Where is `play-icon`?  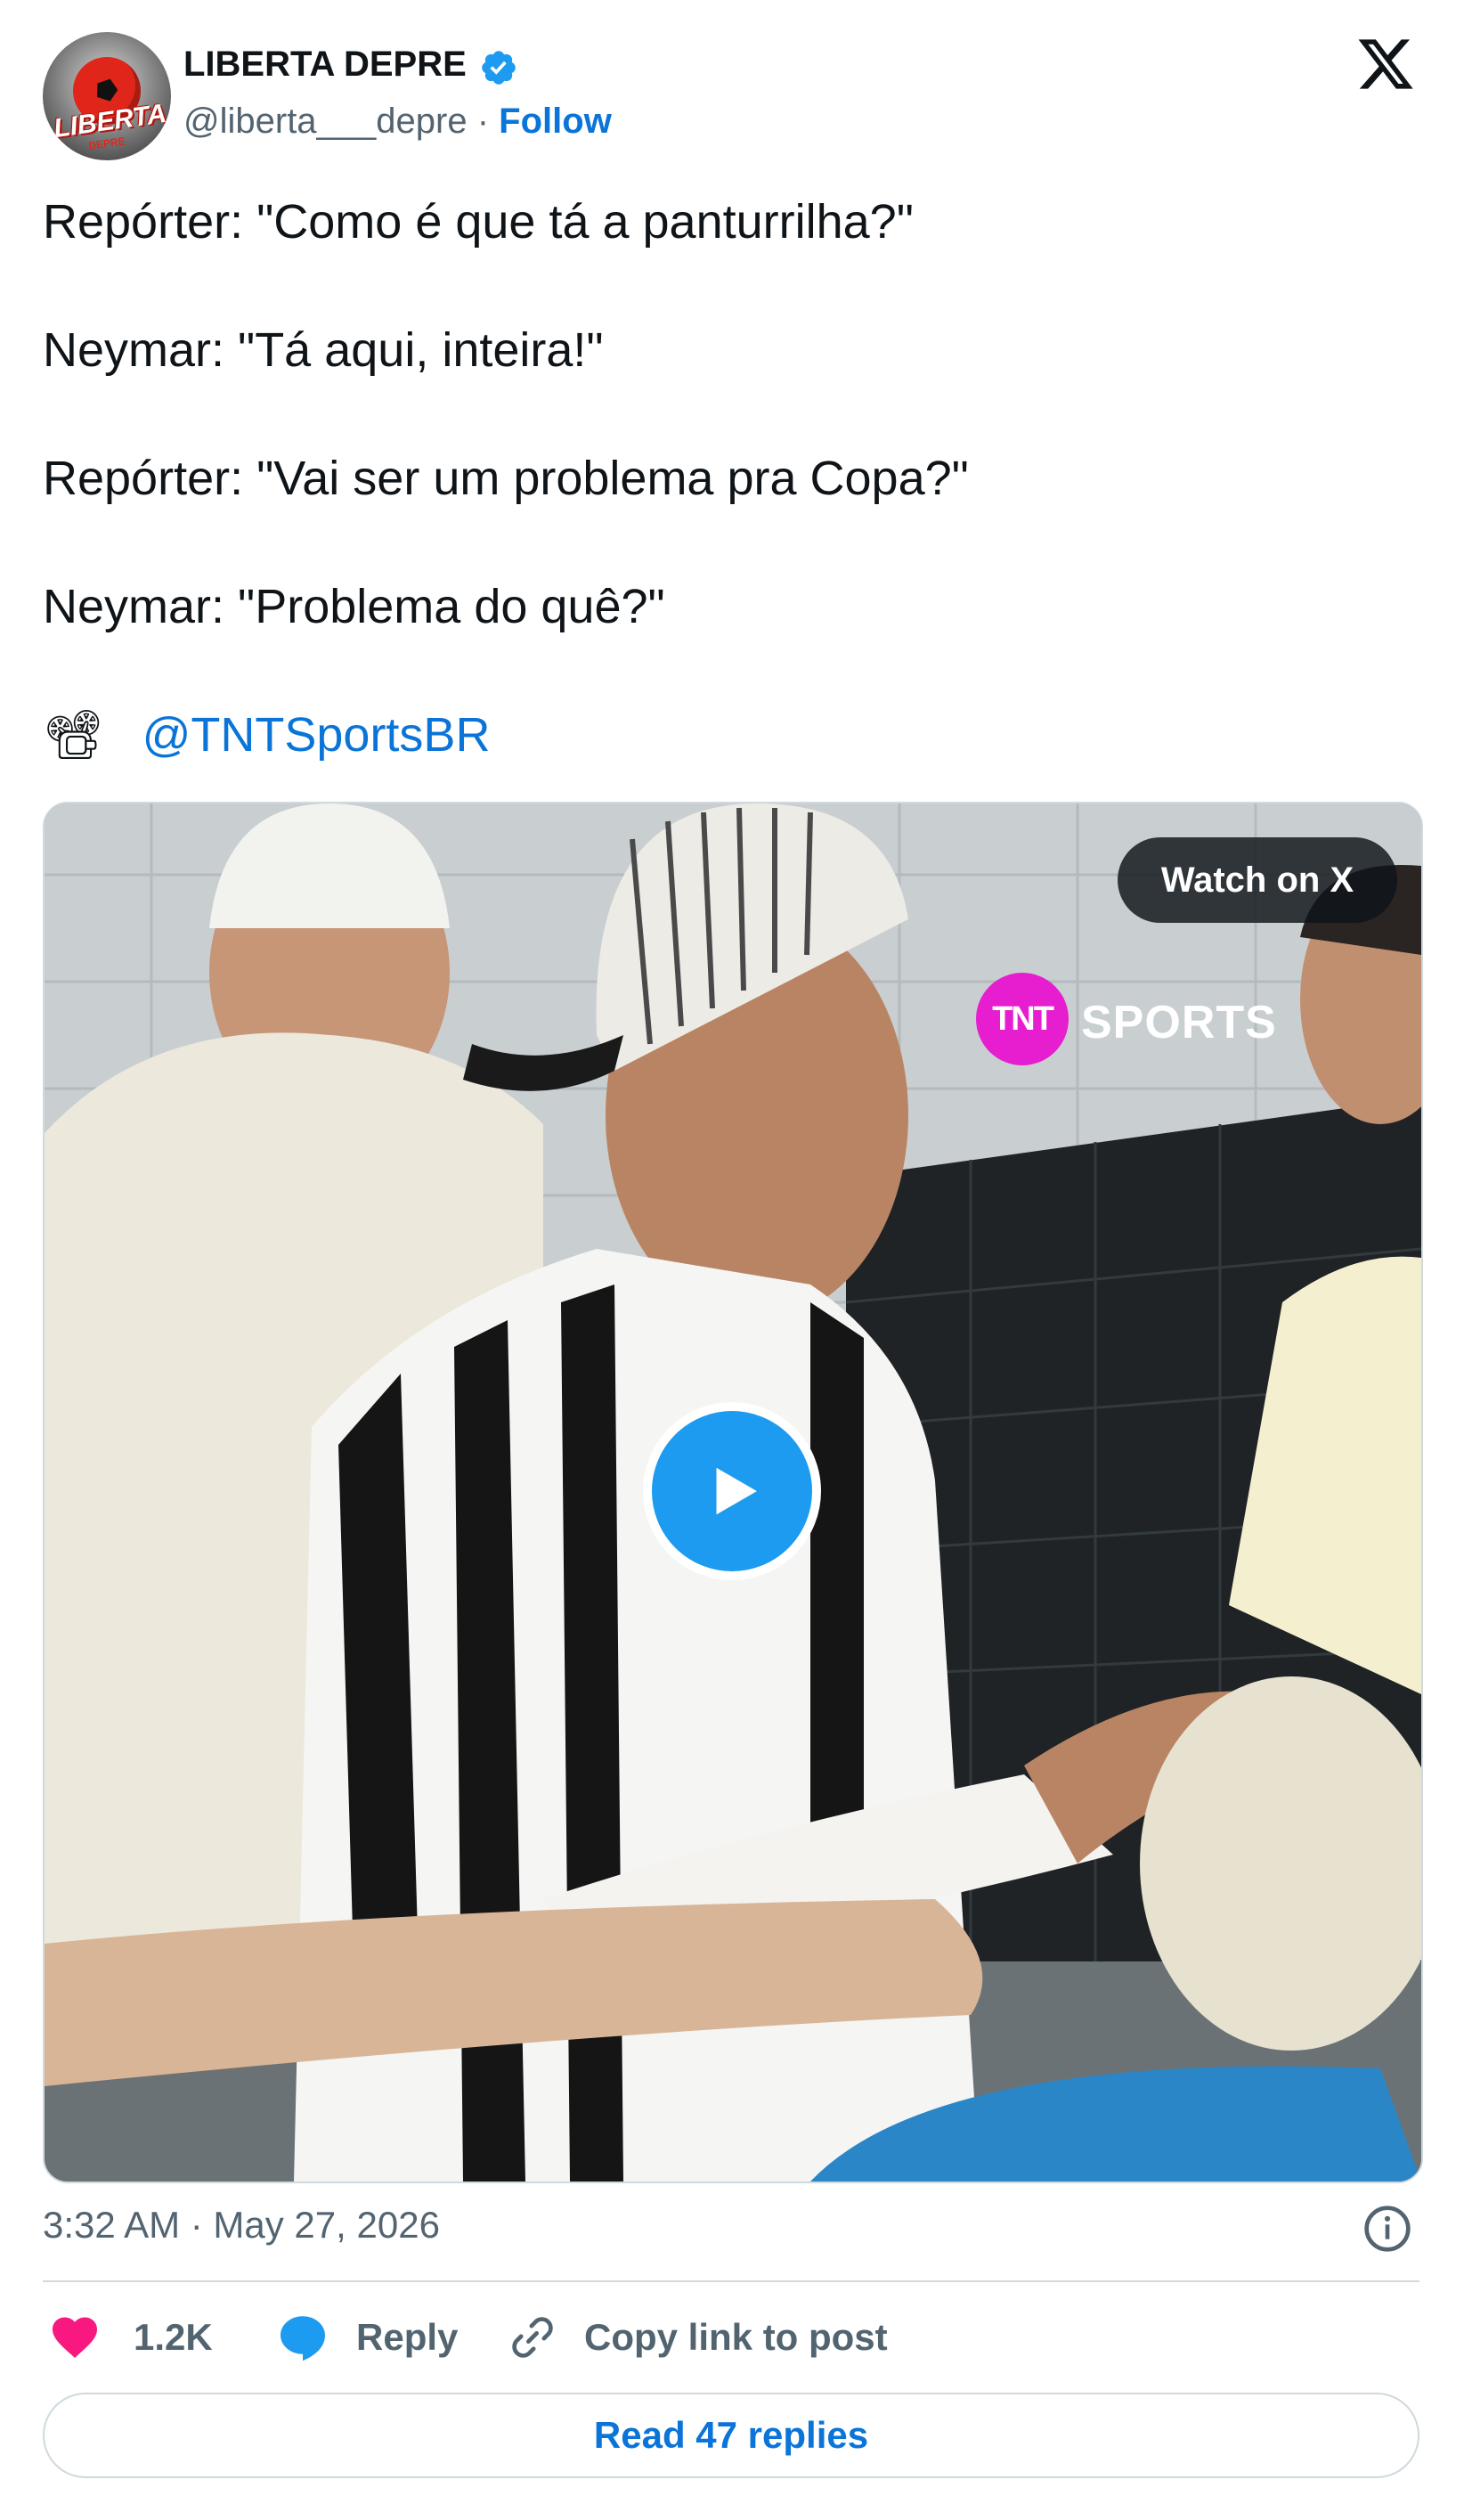
play-icon is located at coordinates (737, 1491).